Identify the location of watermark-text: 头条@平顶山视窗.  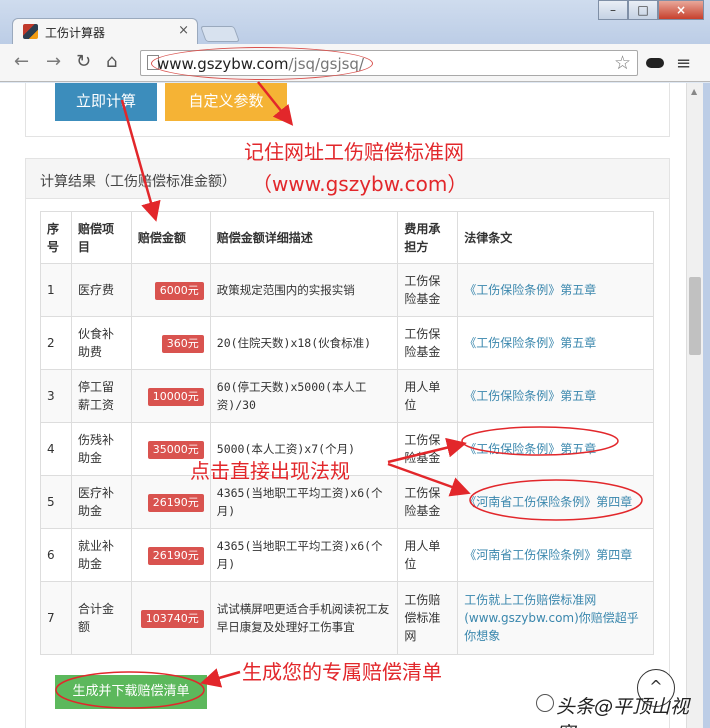
(623, 712).